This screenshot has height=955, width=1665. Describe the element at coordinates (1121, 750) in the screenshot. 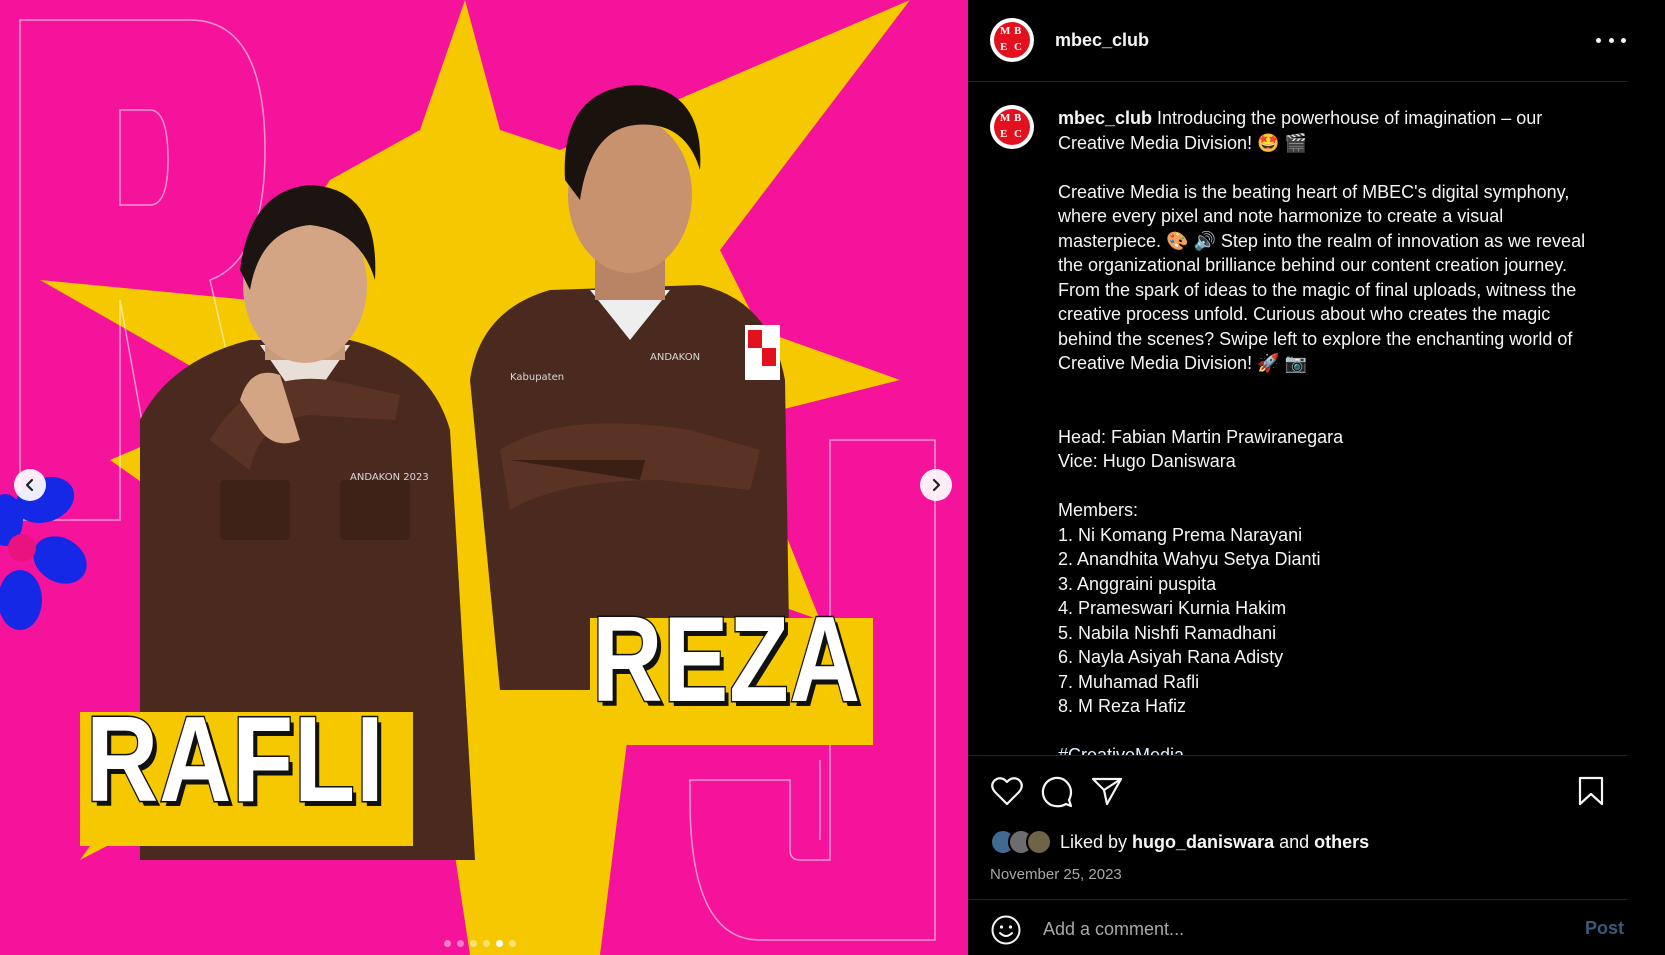

I see `caption-hashtag: #CreativeMedia` at that location.